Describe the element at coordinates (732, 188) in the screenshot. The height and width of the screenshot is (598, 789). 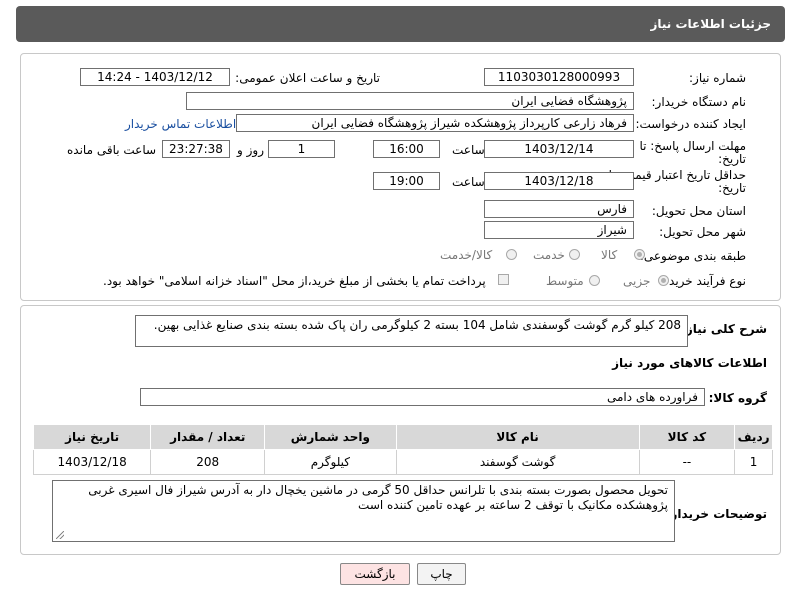
I see `price-validity-label-date: تاریخ:` at that location.